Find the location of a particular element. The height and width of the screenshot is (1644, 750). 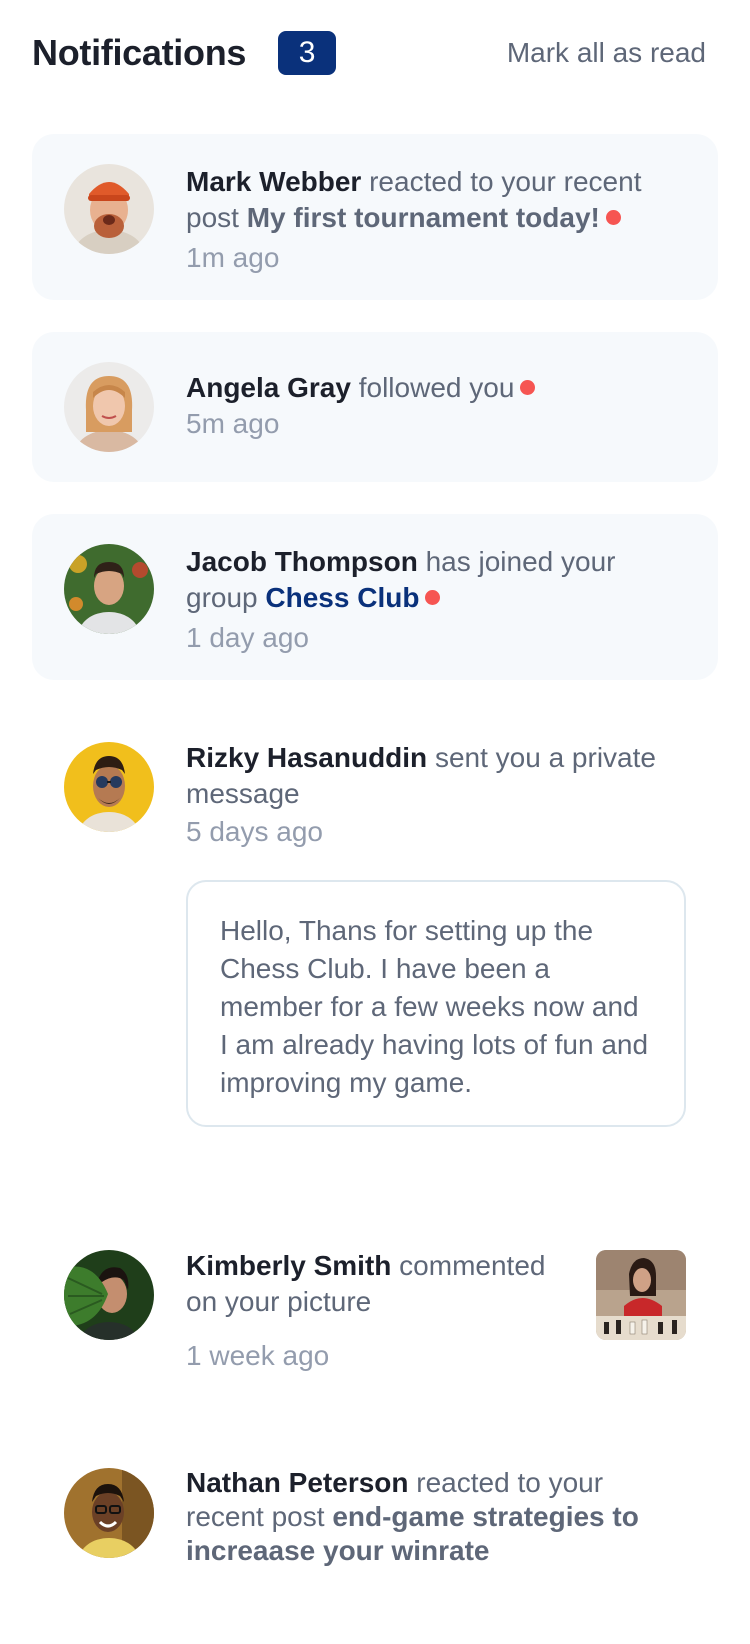

user-name-link: Mark Webber is located at coordinates (273, 181).